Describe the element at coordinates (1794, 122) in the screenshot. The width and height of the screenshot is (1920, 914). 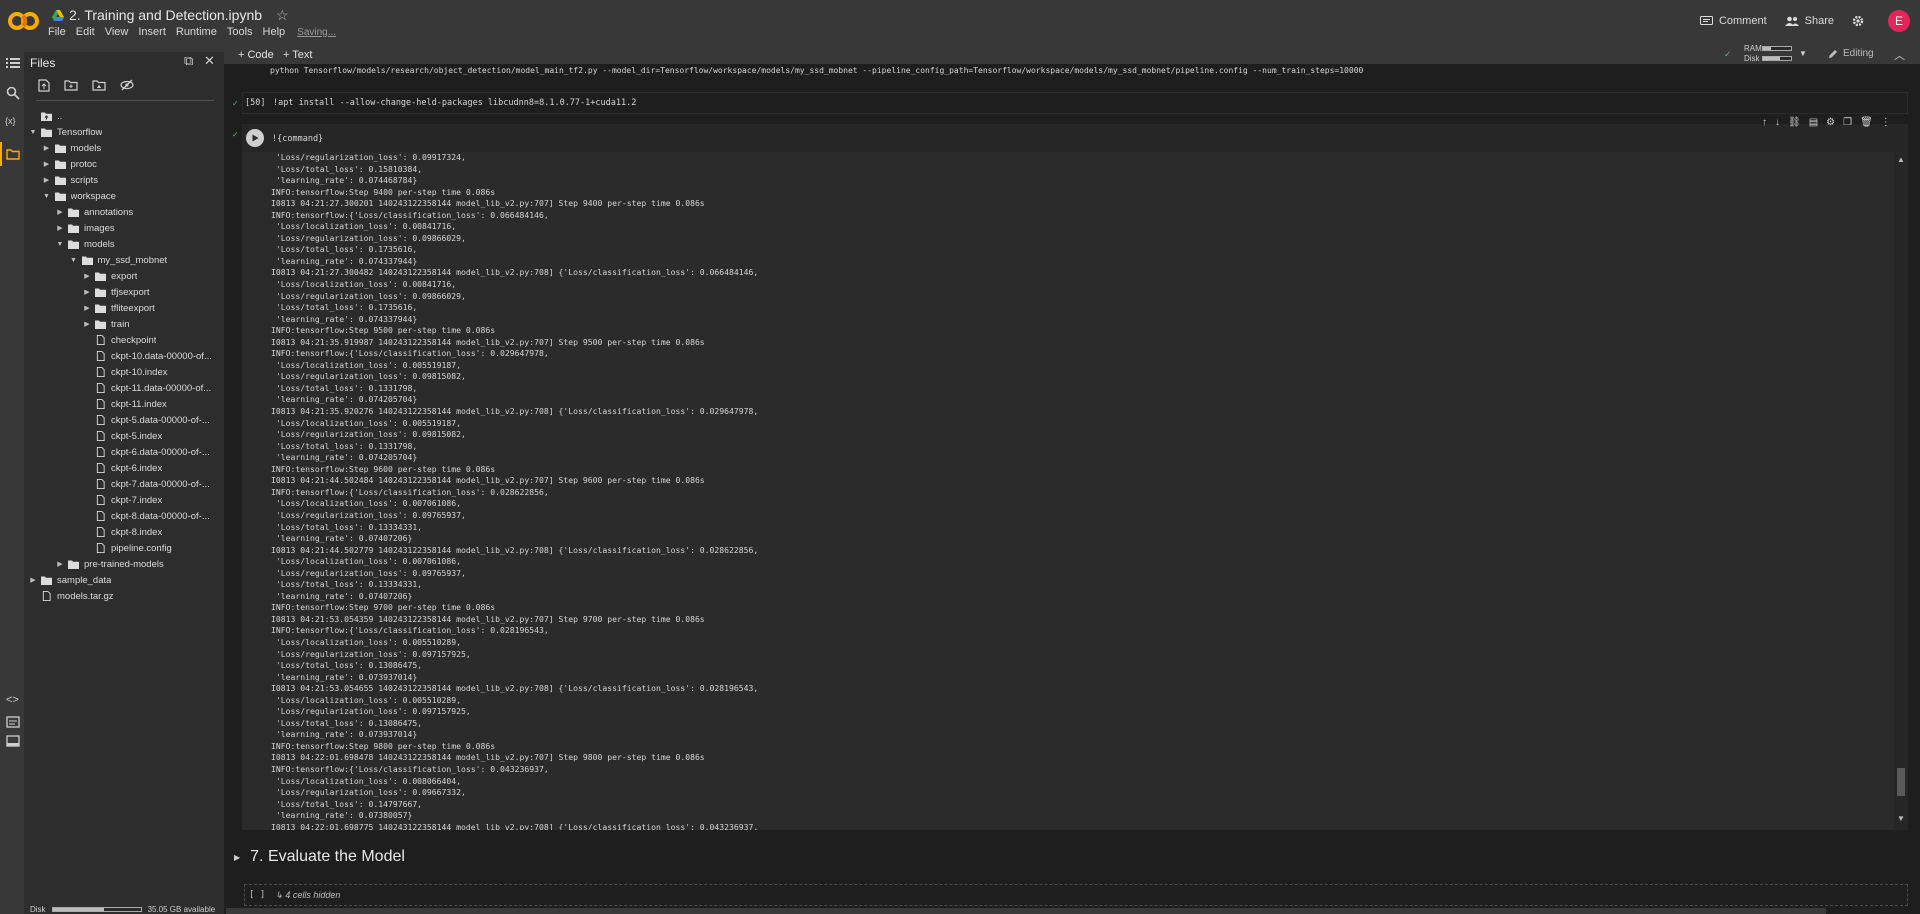
I see `link-icon: ⛓` at that location.